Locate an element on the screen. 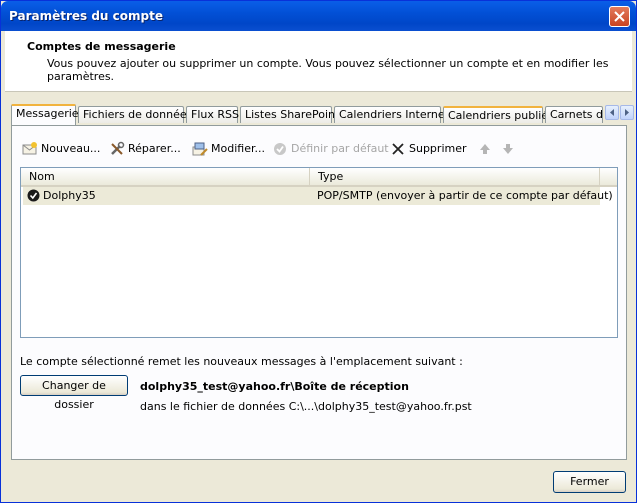 The height and width of the screenshot is (503, 637). arrow-up-icon is located at coordinates (485, 149).